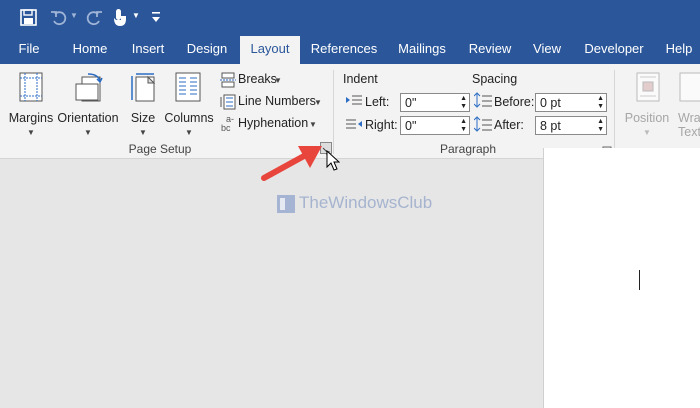 This screenshot has height=408, width=700. I want to click on indent-right-field: 0" ▲ ▼, so click(435, 125).